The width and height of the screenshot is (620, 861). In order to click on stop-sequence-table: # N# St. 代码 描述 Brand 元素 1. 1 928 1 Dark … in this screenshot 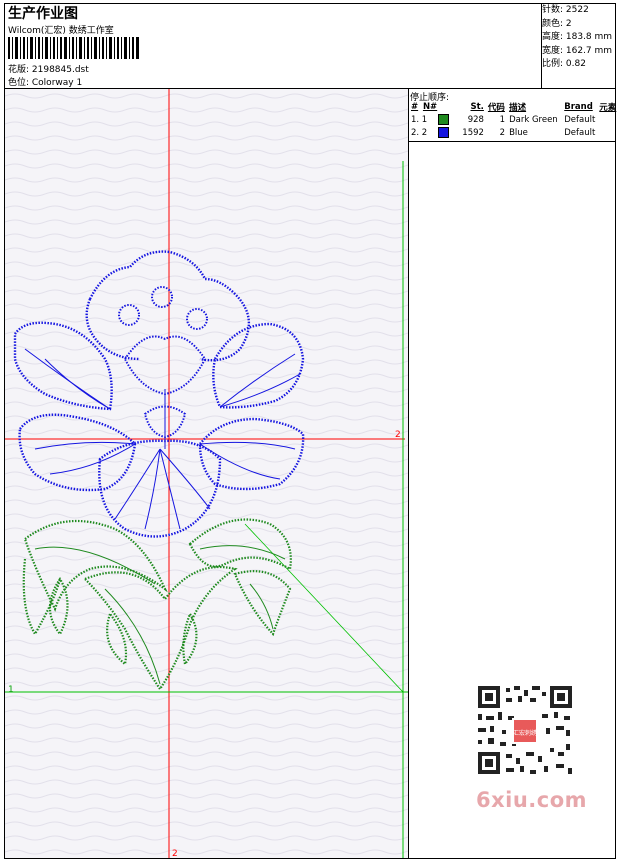, I will do `click(514, 120)`.